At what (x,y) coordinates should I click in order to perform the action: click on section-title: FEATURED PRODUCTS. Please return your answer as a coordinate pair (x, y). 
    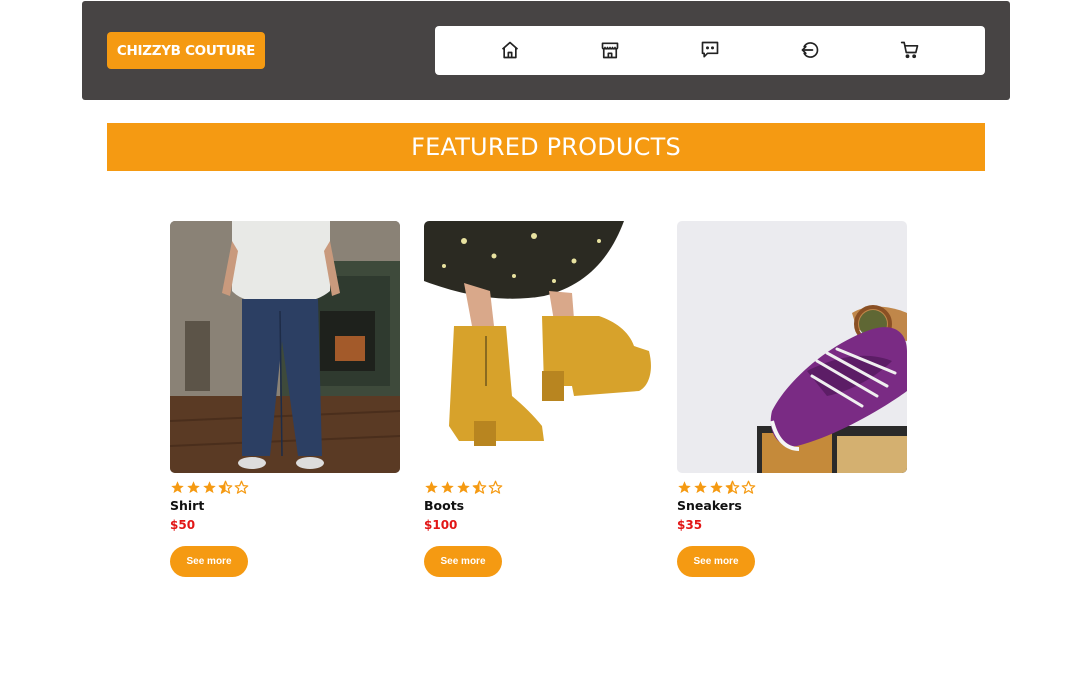
    Looking at the image, I should click on (546, 147).